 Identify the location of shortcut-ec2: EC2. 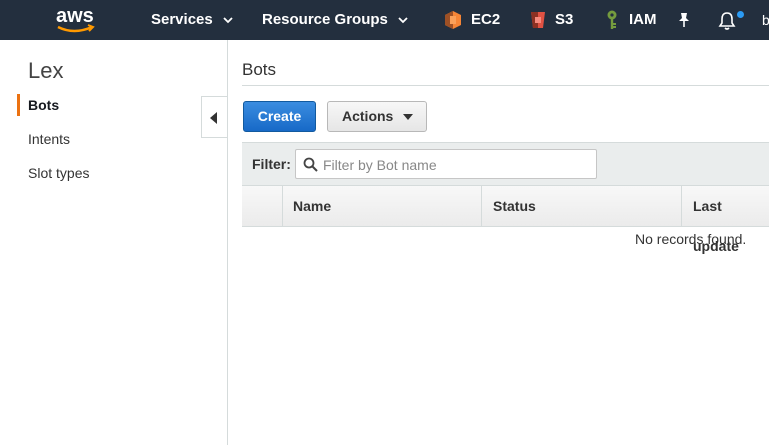
(471, 20).